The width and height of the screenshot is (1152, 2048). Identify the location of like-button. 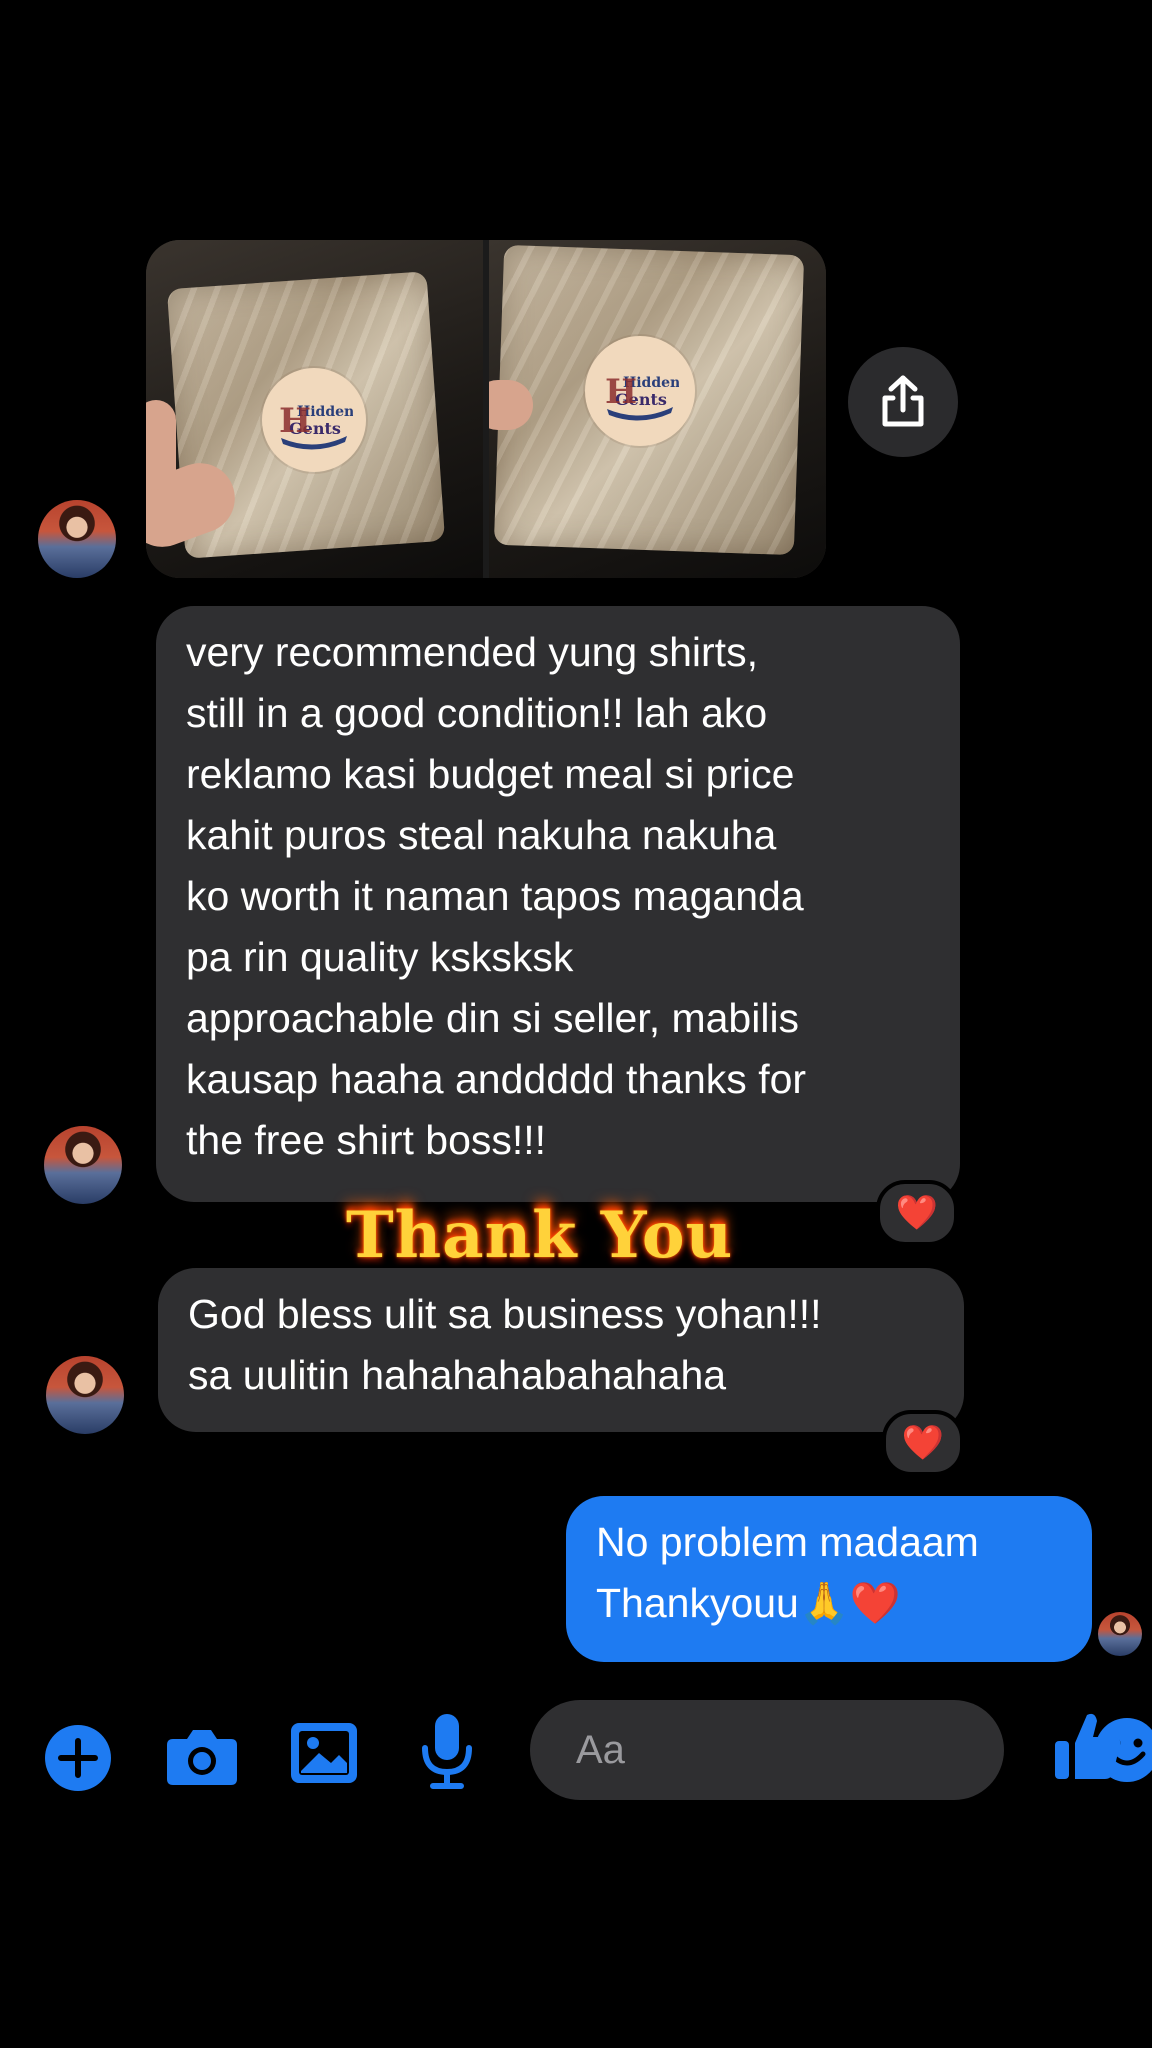
(1088, 1746).